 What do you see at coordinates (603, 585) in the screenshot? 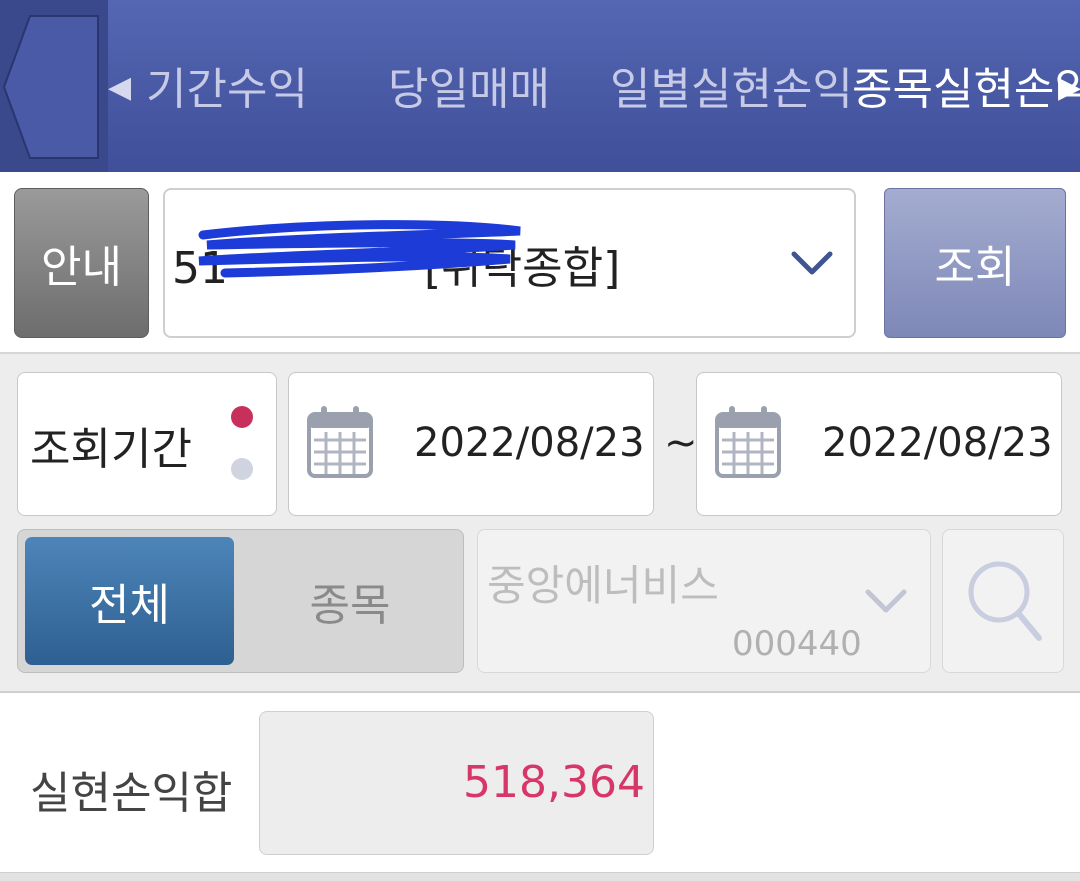
I see `stock-name: 중앙에너비스` at bounding box center [603, 585].